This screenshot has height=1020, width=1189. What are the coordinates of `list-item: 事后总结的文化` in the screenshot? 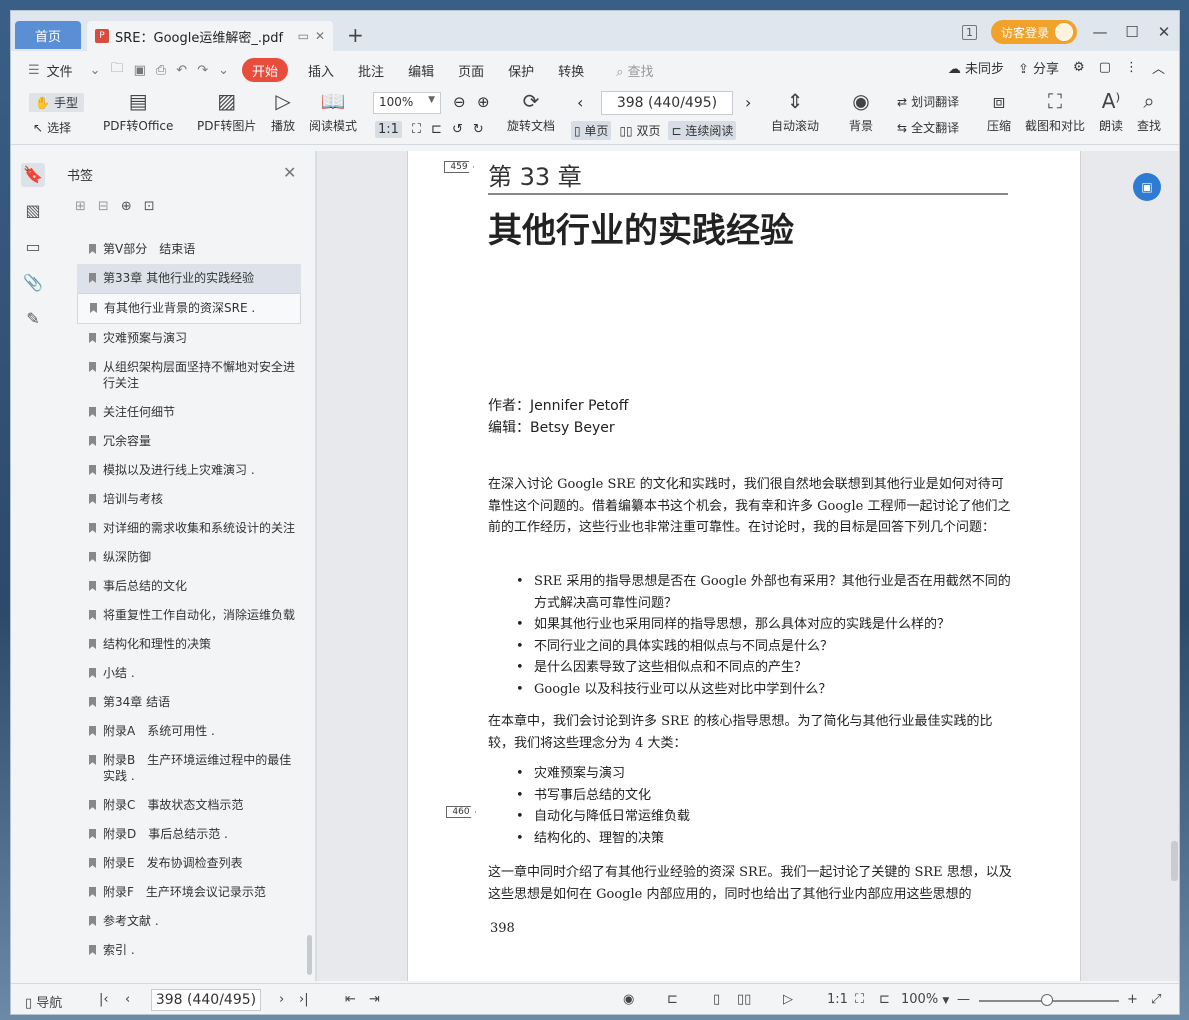 It's located at (189, 586).